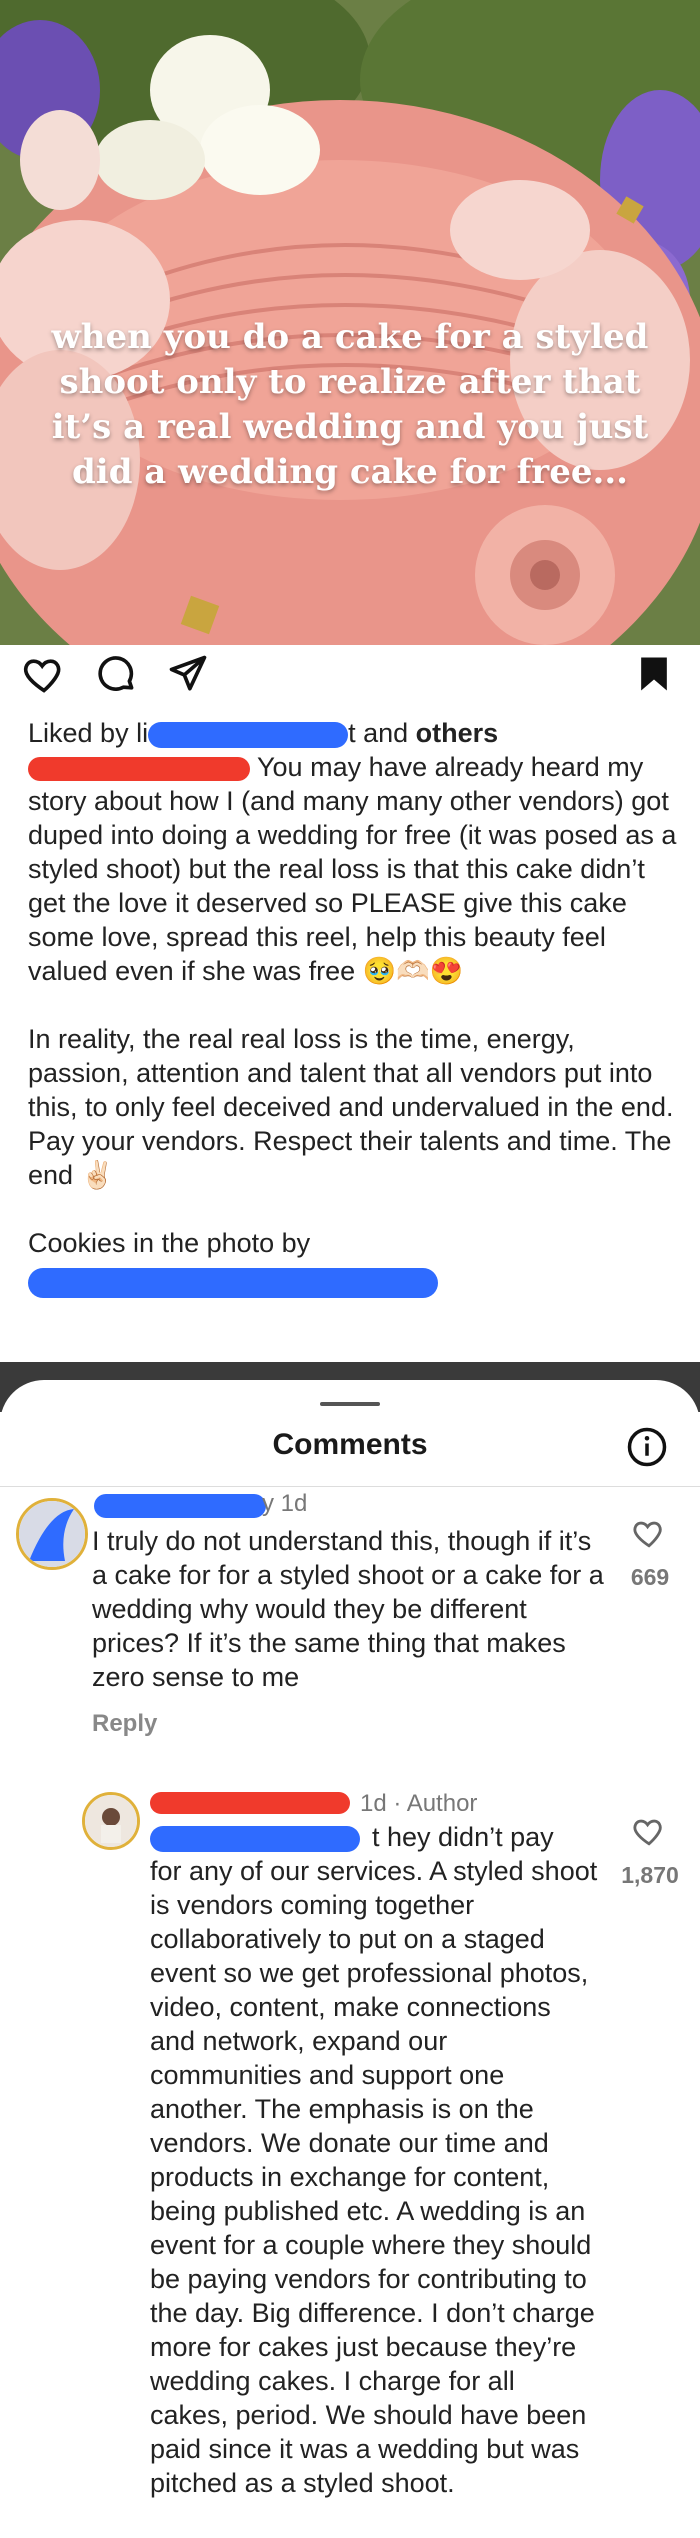 This screenshot has height=2538, width=700. What do you see at coordinates (350, 1404) in the screenshot?
I see `sheet-drag-handle` at bounding box center [350, 1404].